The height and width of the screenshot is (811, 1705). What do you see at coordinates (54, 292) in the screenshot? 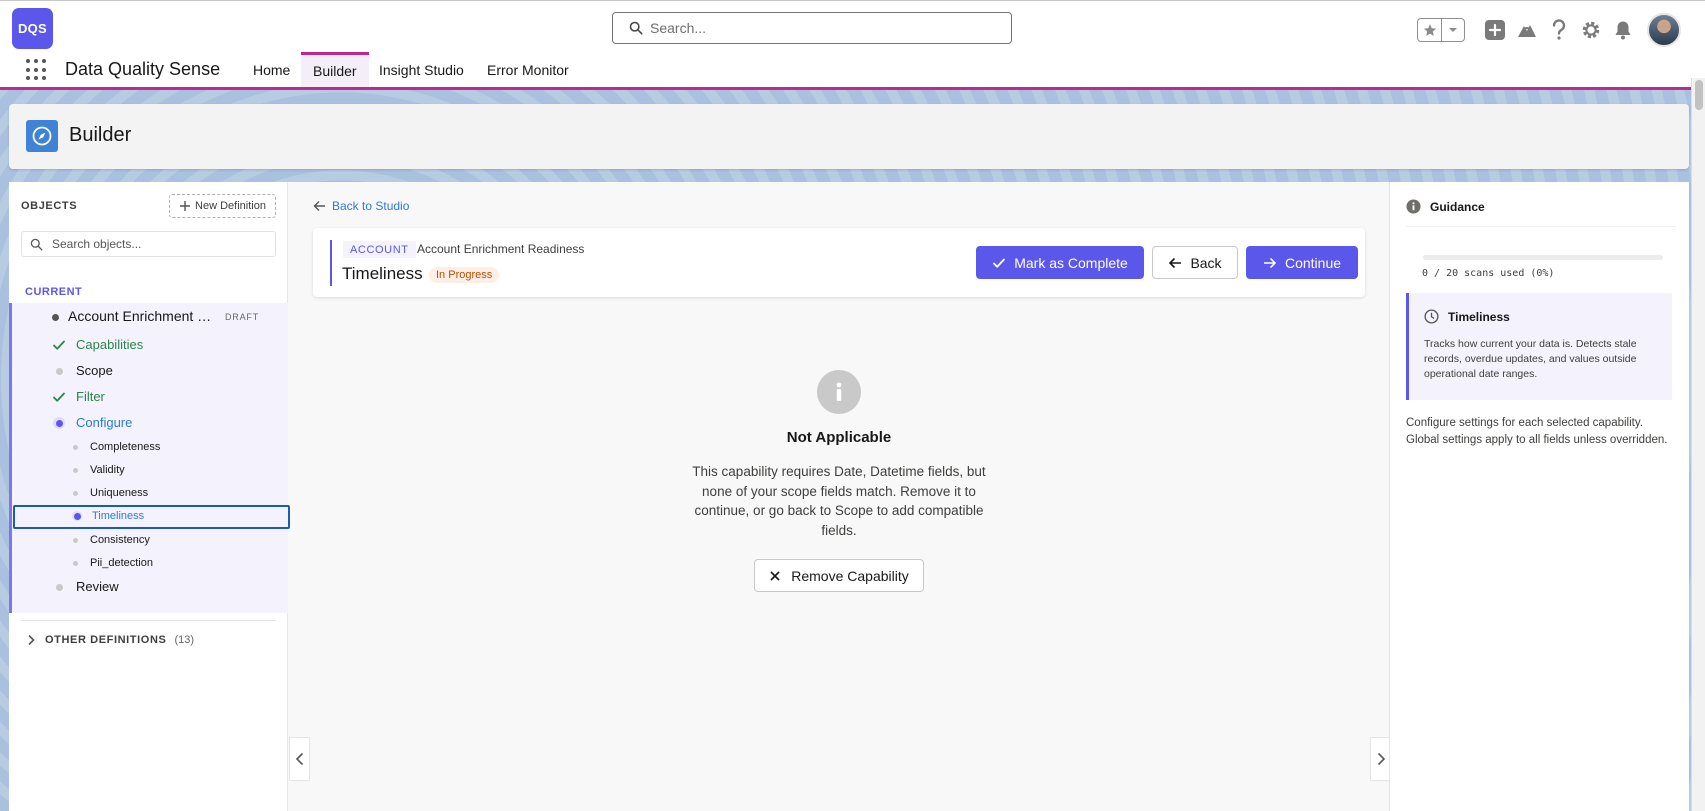
I see `current-heading: CURRENT` at bounding box center [54, 292].